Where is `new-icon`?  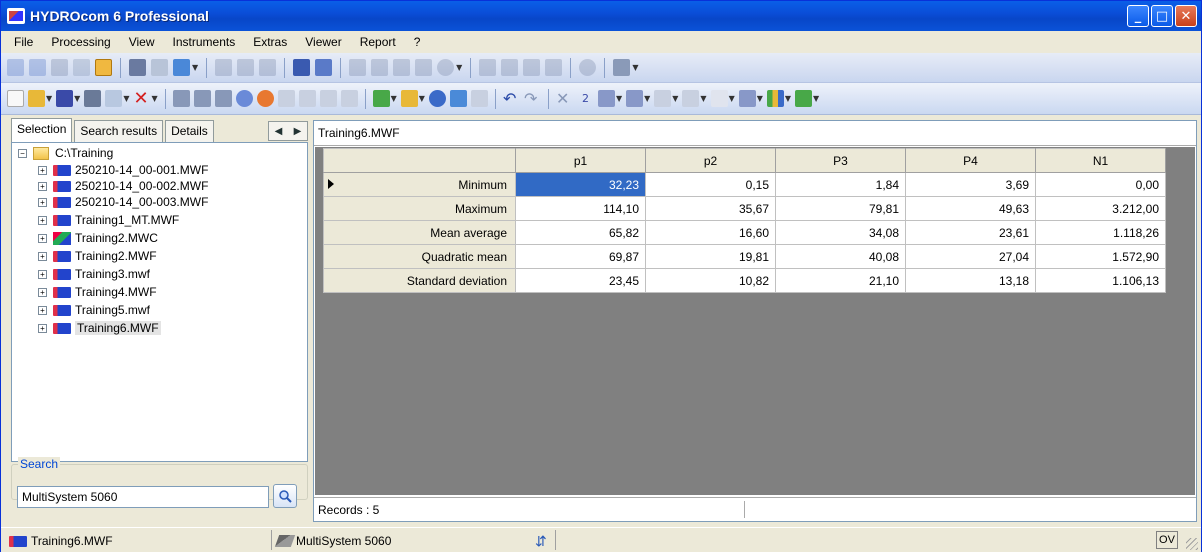 new-icon is located at coordinates (15, 98).